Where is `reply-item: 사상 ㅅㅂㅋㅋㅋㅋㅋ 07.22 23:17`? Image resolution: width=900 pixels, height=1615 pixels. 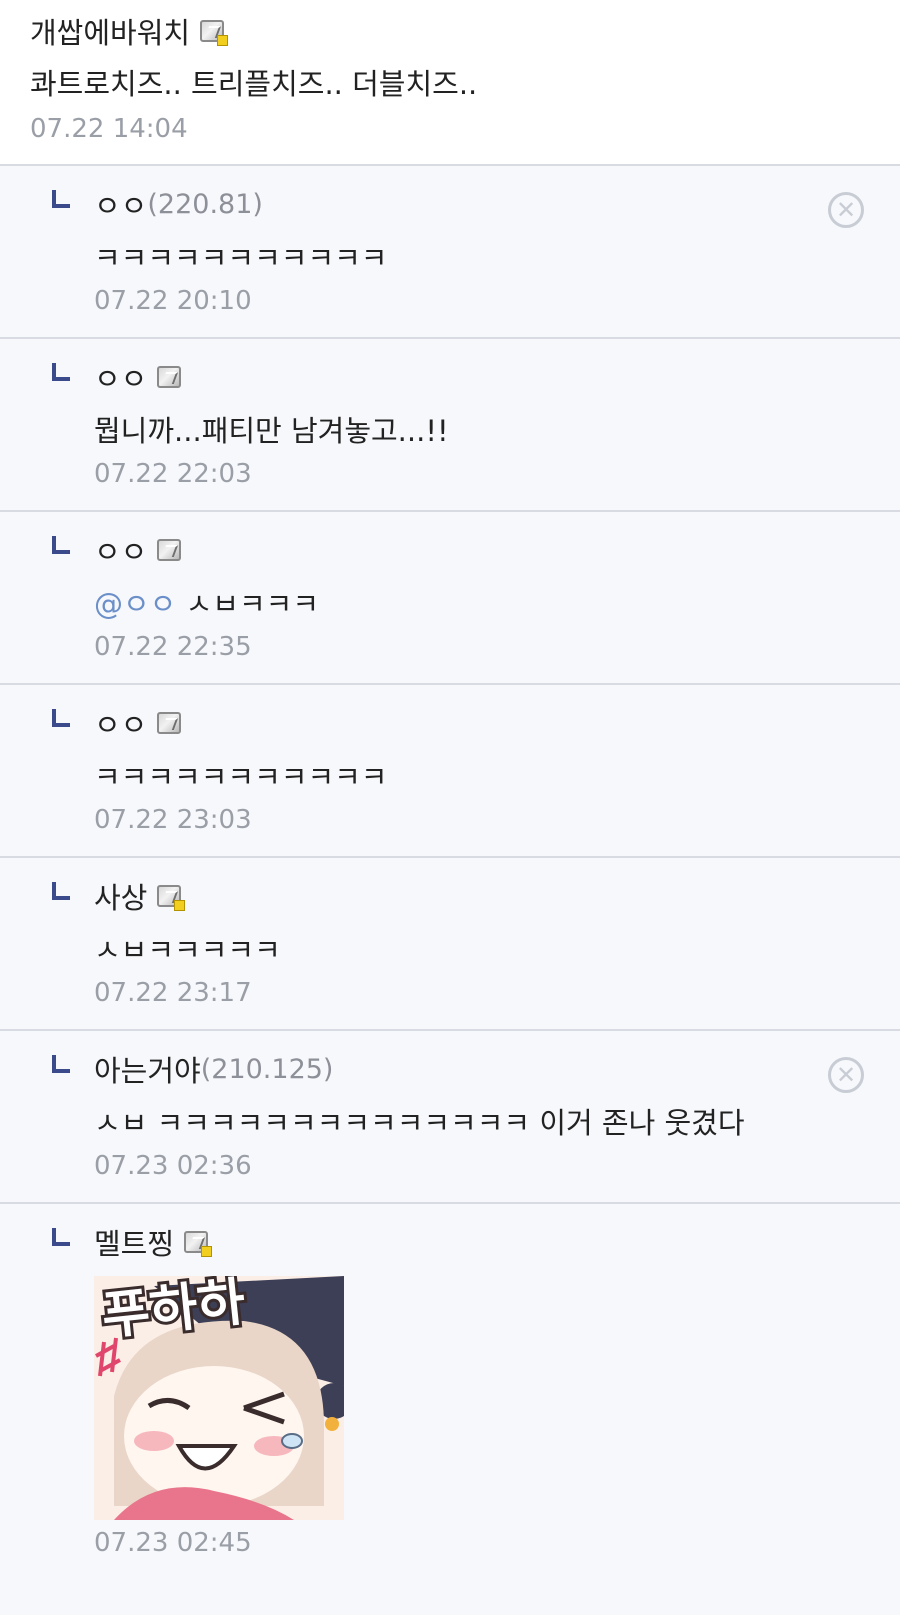
reply-item: 사상 ㅅㅂㅋㅋㅋㅋㅋ 07.22 23:17 is located at coordinates (450, 944).